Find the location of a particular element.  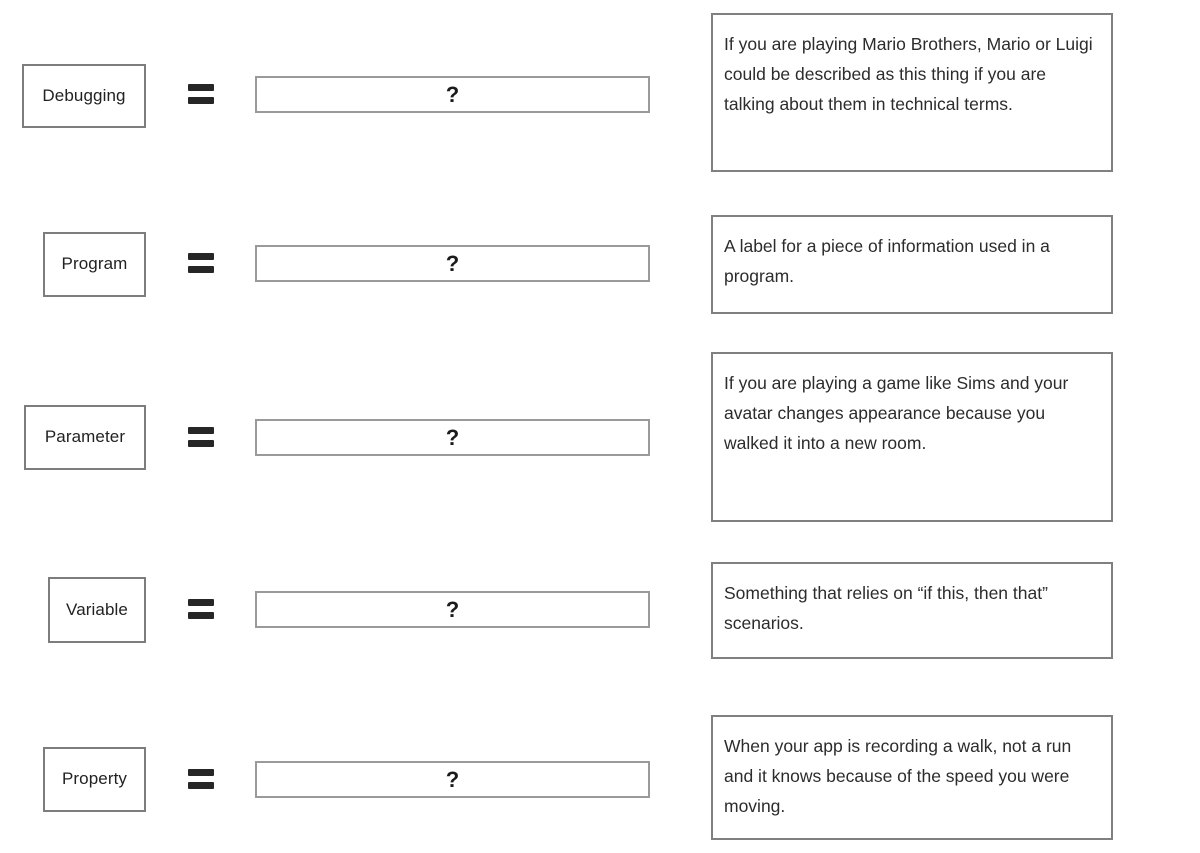

term-box-3: Parameter is located at coordinates (85, 437).